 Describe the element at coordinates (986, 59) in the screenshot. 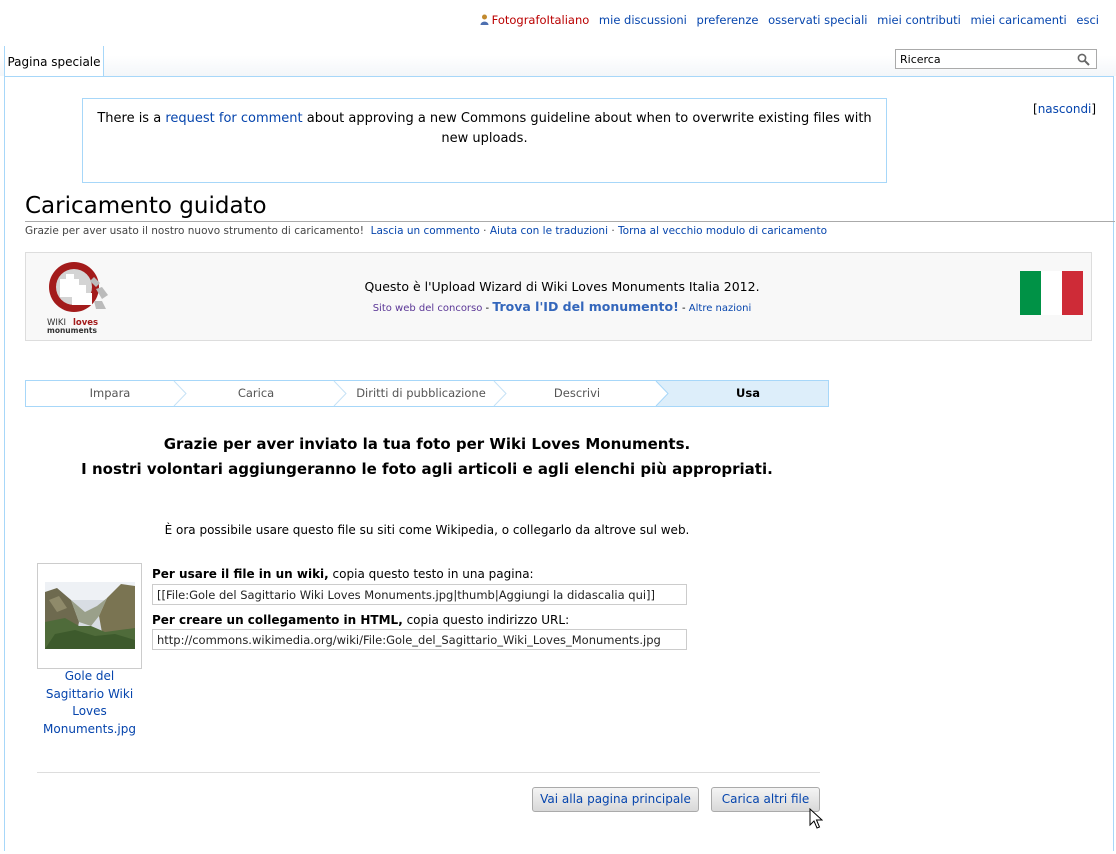

I see `search-input` at that location.